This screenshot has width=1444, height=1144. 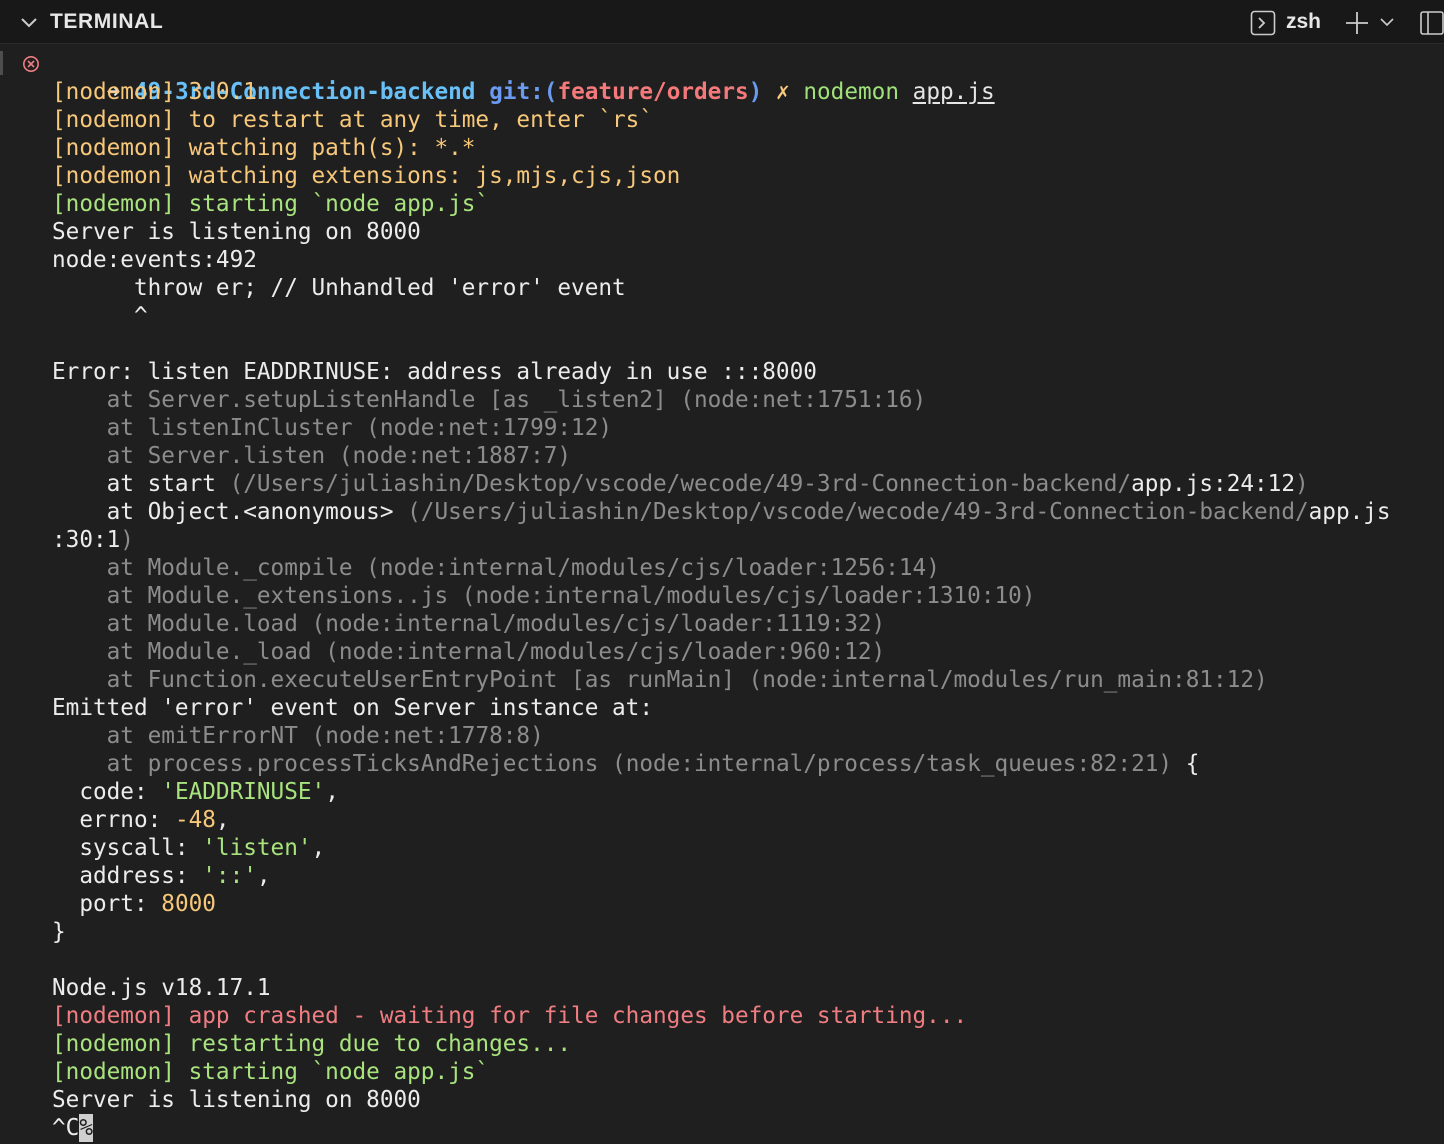 What do you see at coordinates (31, 64) in the screenshot?
I see `error-circle-icon` at bounding box center [31, 64].